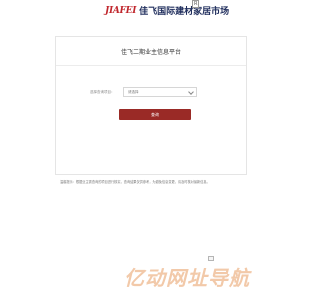 The image size is (320, 300). Describe the element at coordinates (133, 91) in the screenshot. I see `project-select-value: 请选择` at that location.